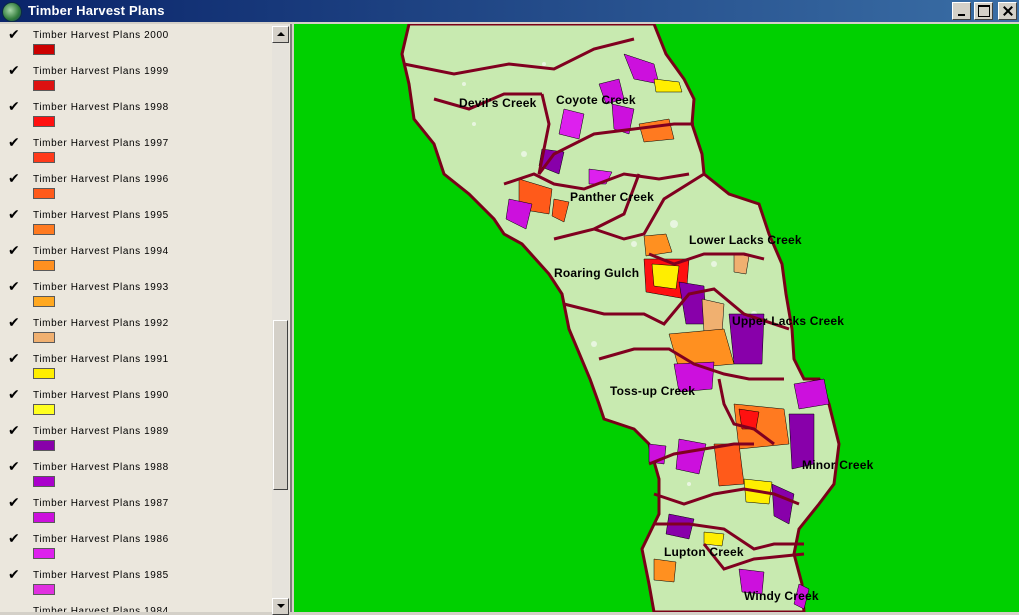 This screenshot has width=1019, height=615. Describe the element at coordinates (509, 11) in the screenshot. I see `title-bar: Timber Harvest Plans` at that location.